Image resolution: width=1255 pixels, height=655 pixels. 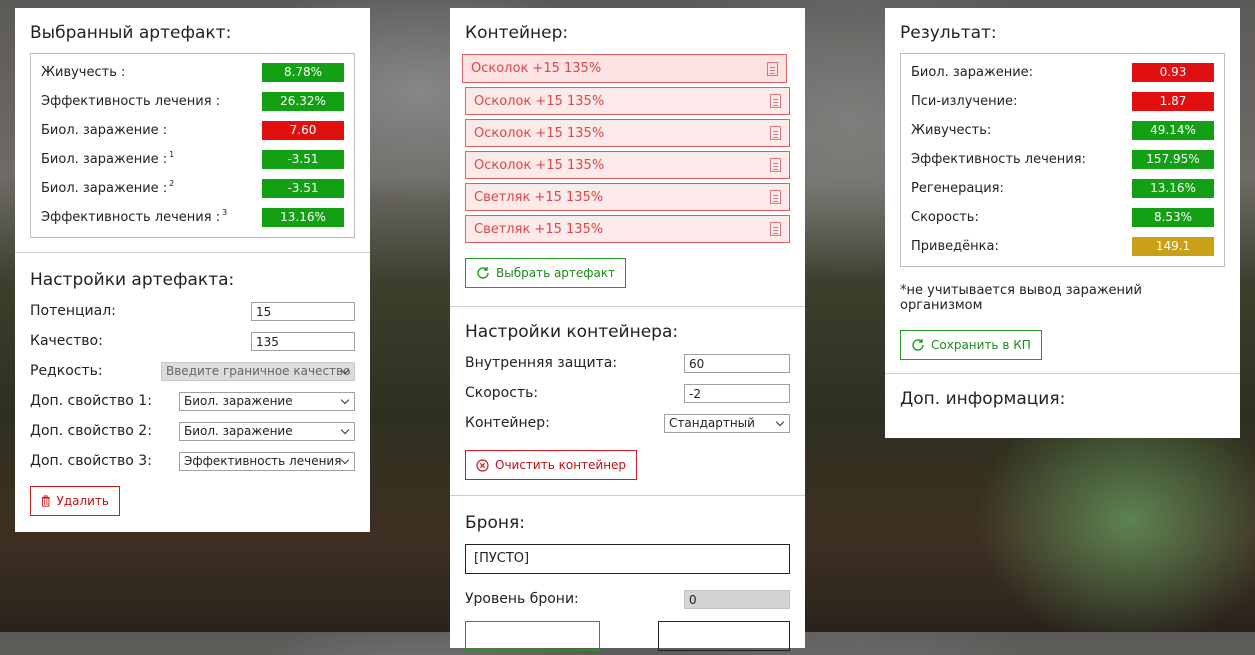 I want to click on result-stat-row: Биол. заражение: 0.93, so click(x=1062, y=72).